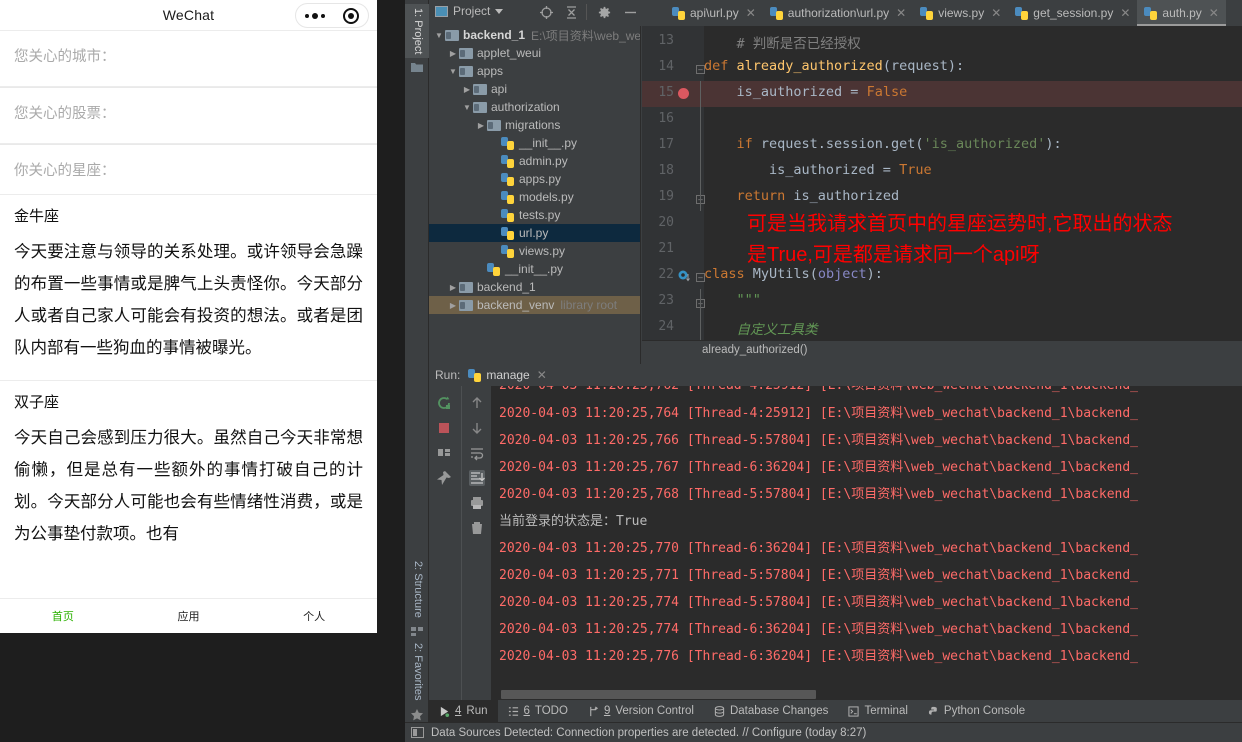 Image resolution: width=1242 pixels, height=742 pixels. What do you see at coordinates (942, 349) in the screenshot?
I see `breadcrumb: already_authorized()` at bounding box center [942, 349].